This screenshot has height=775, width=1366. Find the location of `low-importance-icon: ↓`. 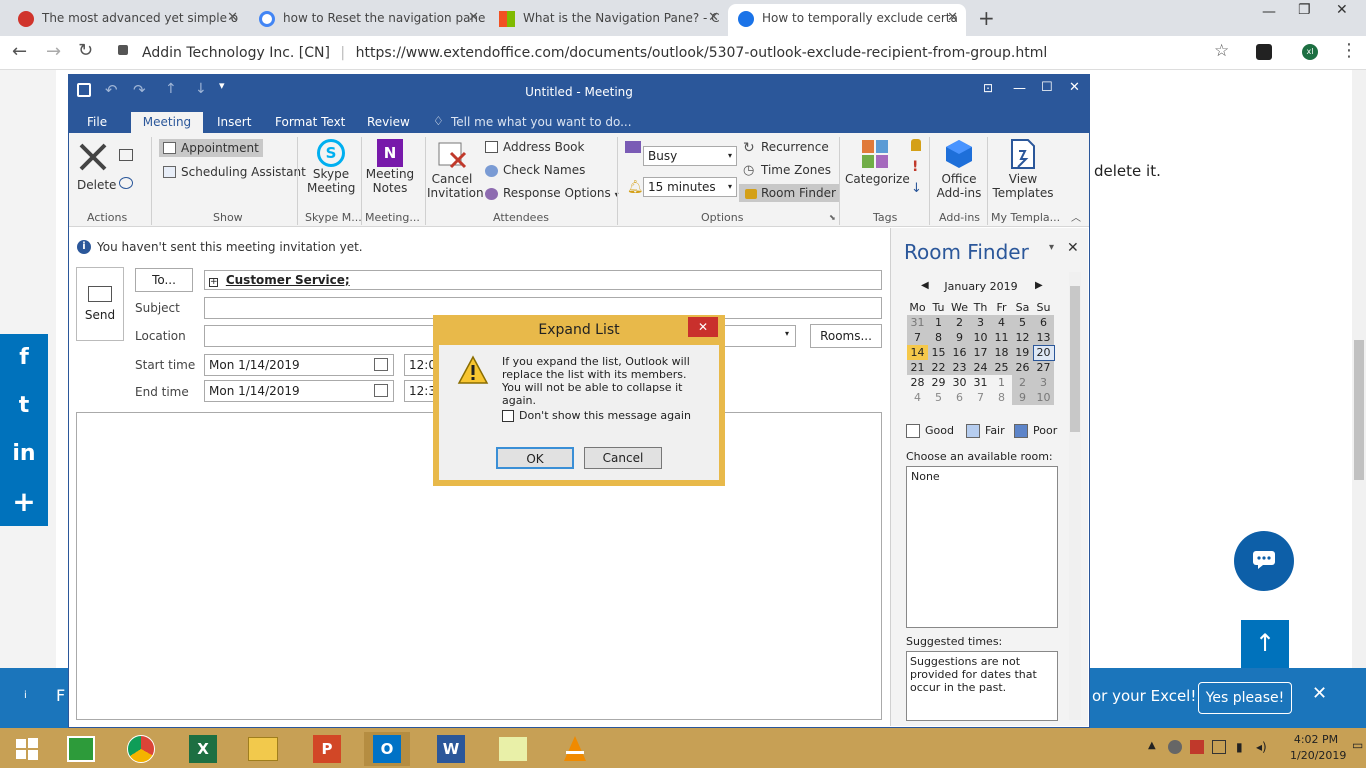

low-importance-icon: ↓ is located at coordinates (916, 188).